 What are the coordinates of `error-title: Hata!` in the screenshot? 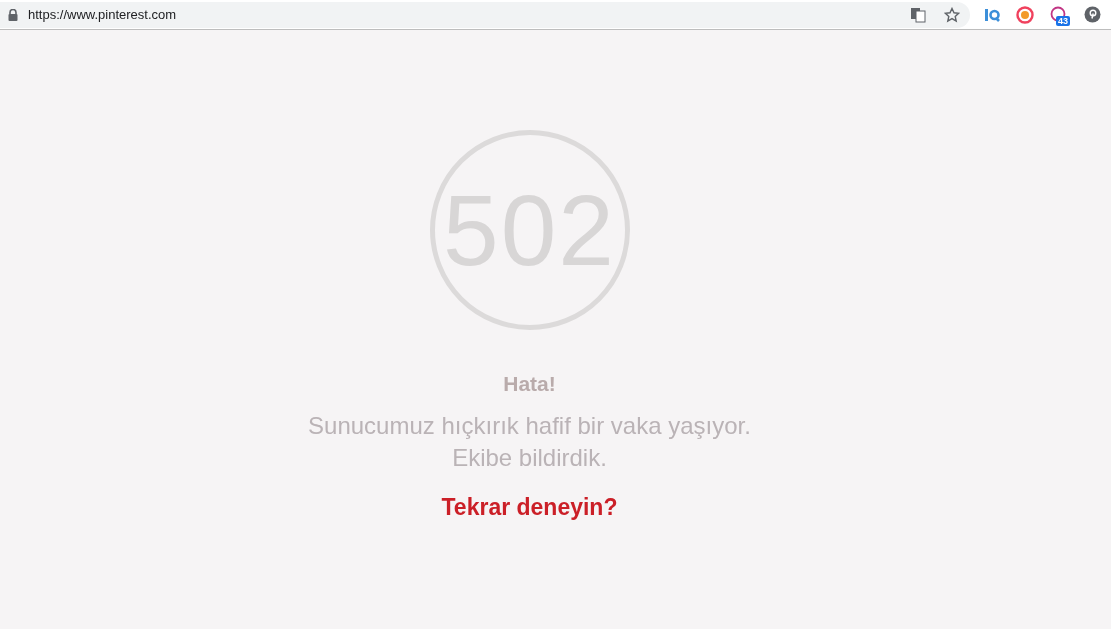 It's located at (529, 384).